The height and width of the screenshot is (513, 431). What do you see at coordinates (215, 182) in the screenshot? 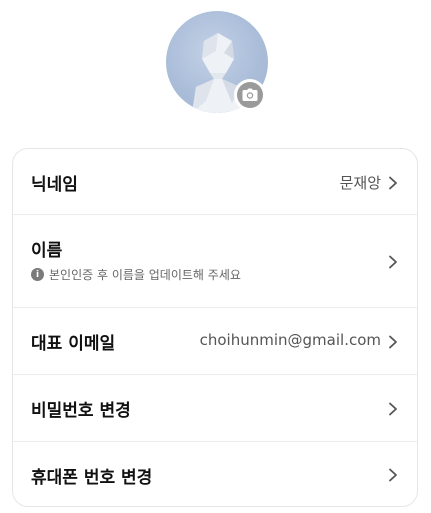
I see `nickname-row: 닉네임 문재앙` at bounding box center [215, 182].